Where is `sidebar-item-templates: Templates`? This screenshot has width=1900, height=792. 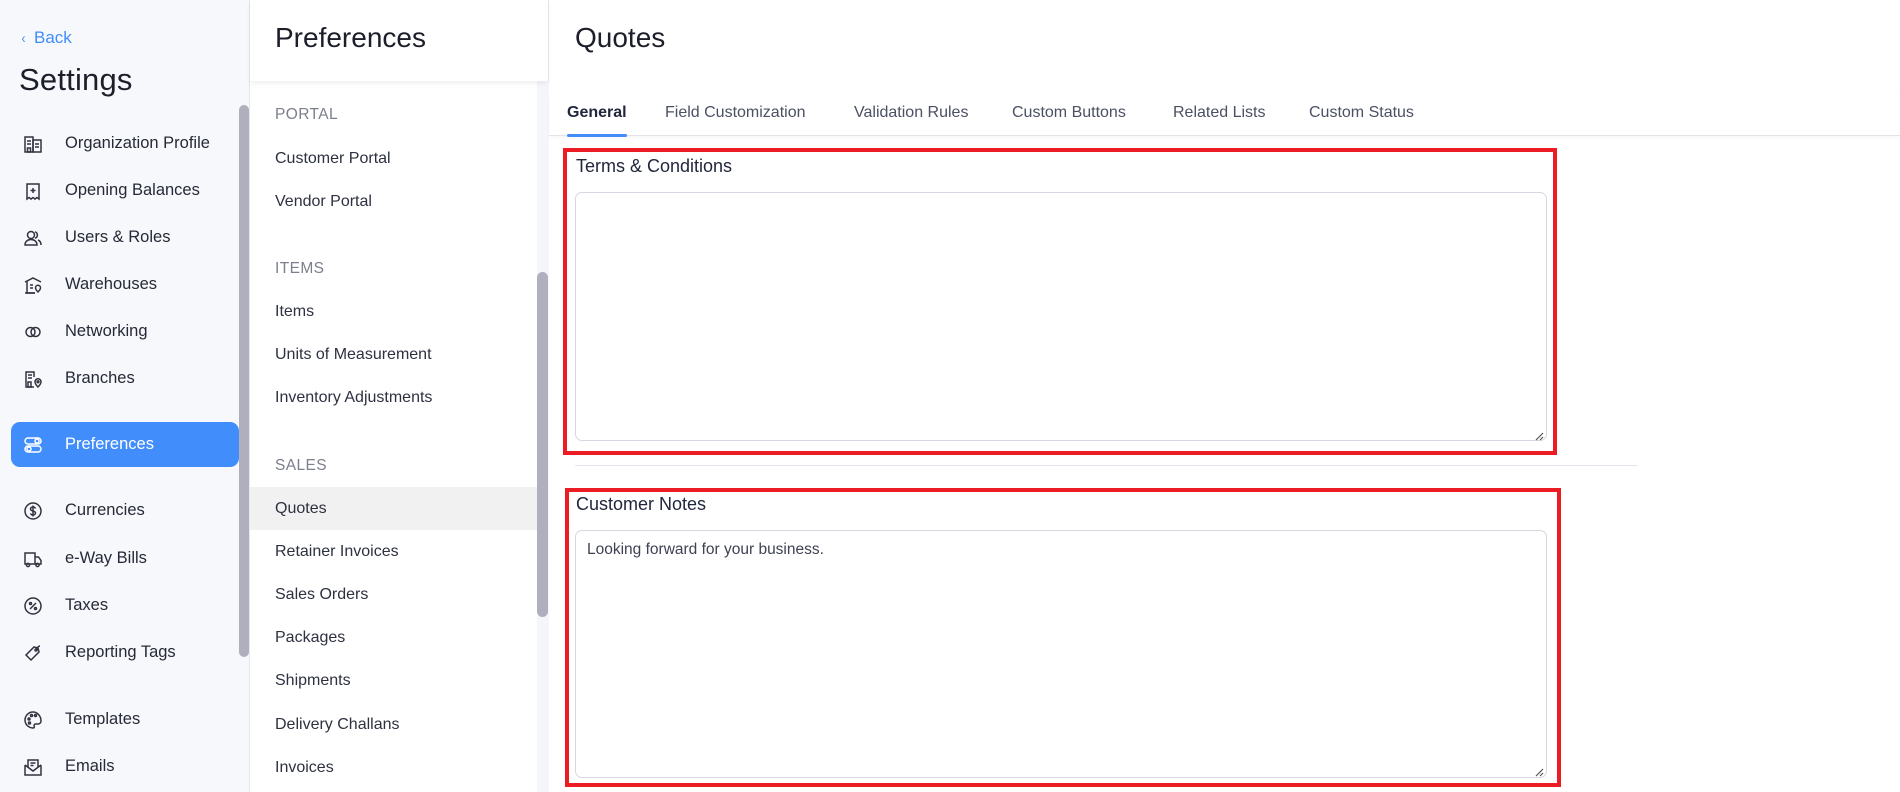 sidebar-item-templates: Templates is located at coordinates (125, 719).